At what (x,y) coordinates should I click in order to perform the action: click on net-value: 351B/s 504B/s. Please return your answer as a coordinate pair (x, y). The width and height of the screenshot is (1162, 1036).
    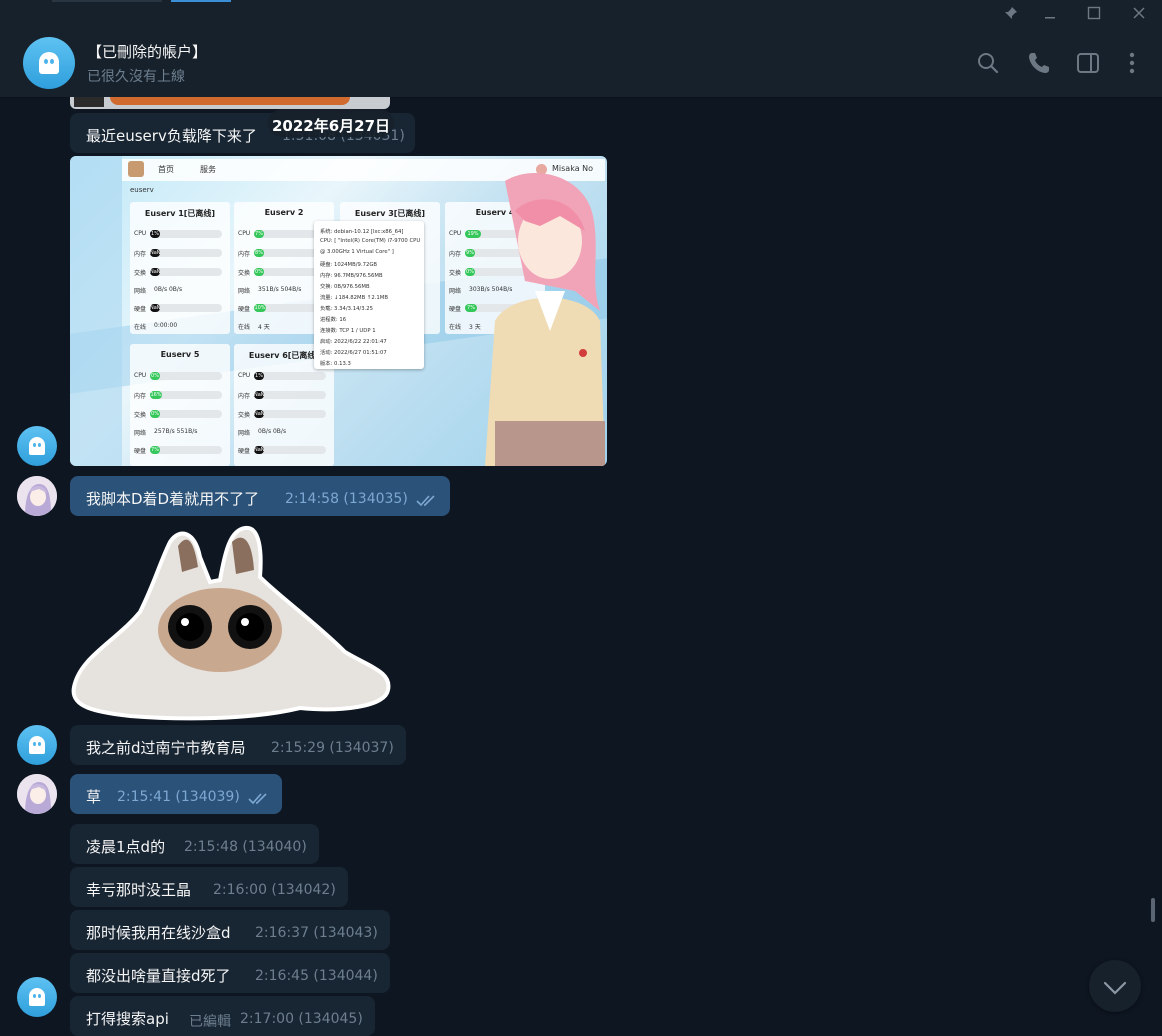
    Looking at the image, I should click on (280, 289).